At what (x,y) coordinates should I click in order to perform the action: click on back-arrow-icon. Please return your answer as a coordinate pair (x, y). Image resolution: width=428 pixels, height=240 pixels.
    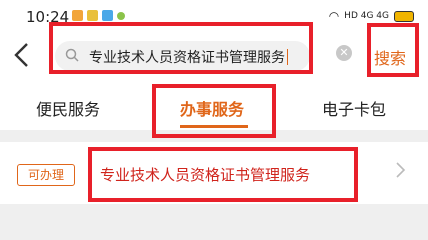
    Looking at the image, I should click on (25, 57).